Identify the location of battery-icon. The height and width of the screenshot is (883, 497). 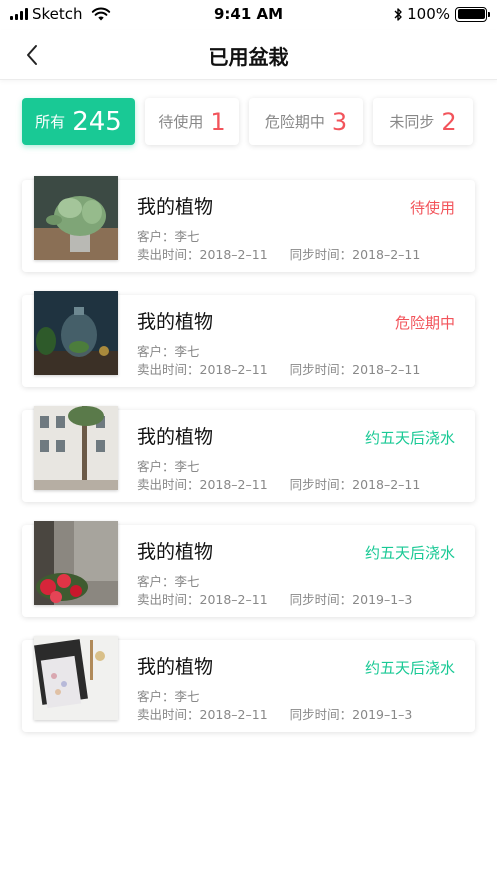
(472, 14).